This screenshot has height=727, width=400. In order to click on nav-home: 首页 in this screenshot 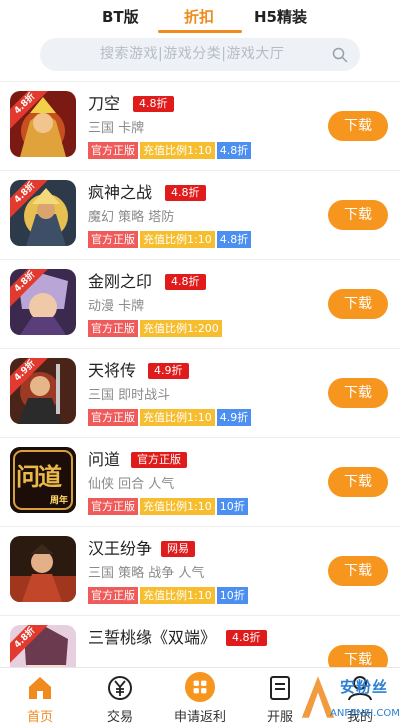, I will do `click(40, 697)`.